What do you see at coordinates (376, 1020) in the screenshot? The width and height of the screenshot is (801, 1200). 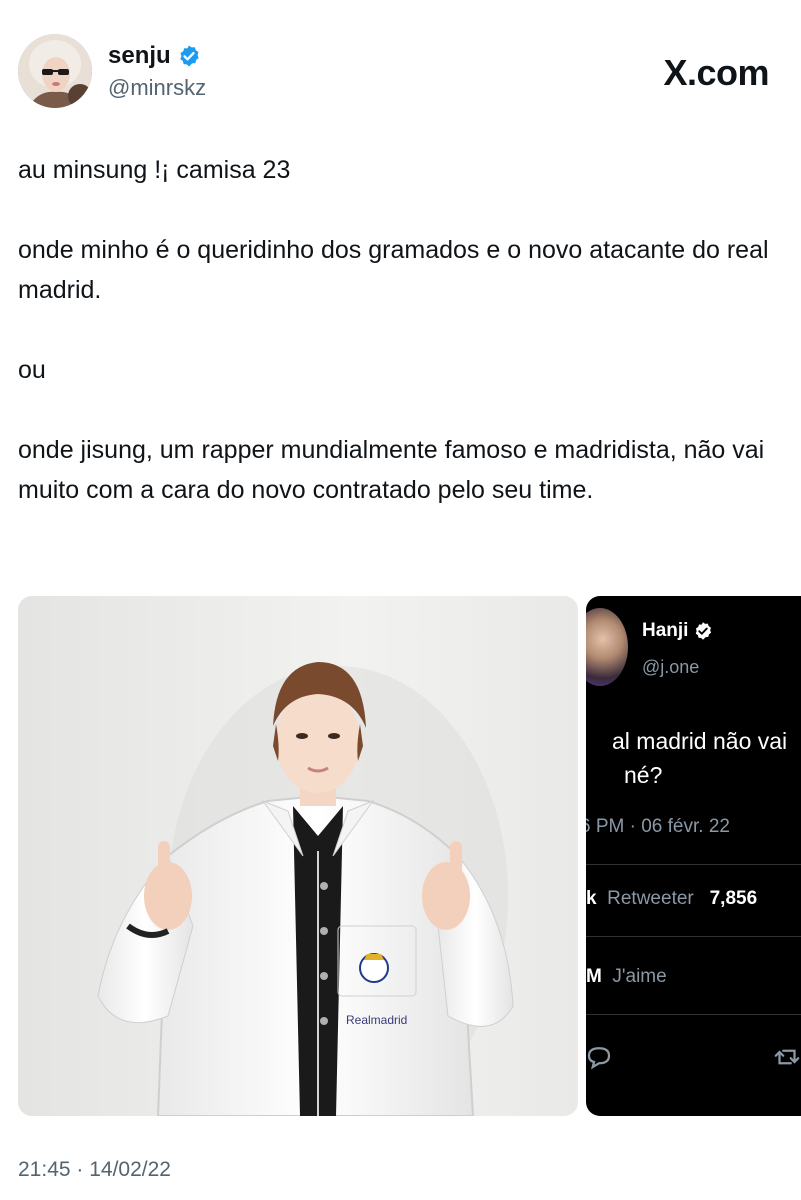 I see `shirt-logo-text: Realmadrid` at bounding box center [376, 1020].